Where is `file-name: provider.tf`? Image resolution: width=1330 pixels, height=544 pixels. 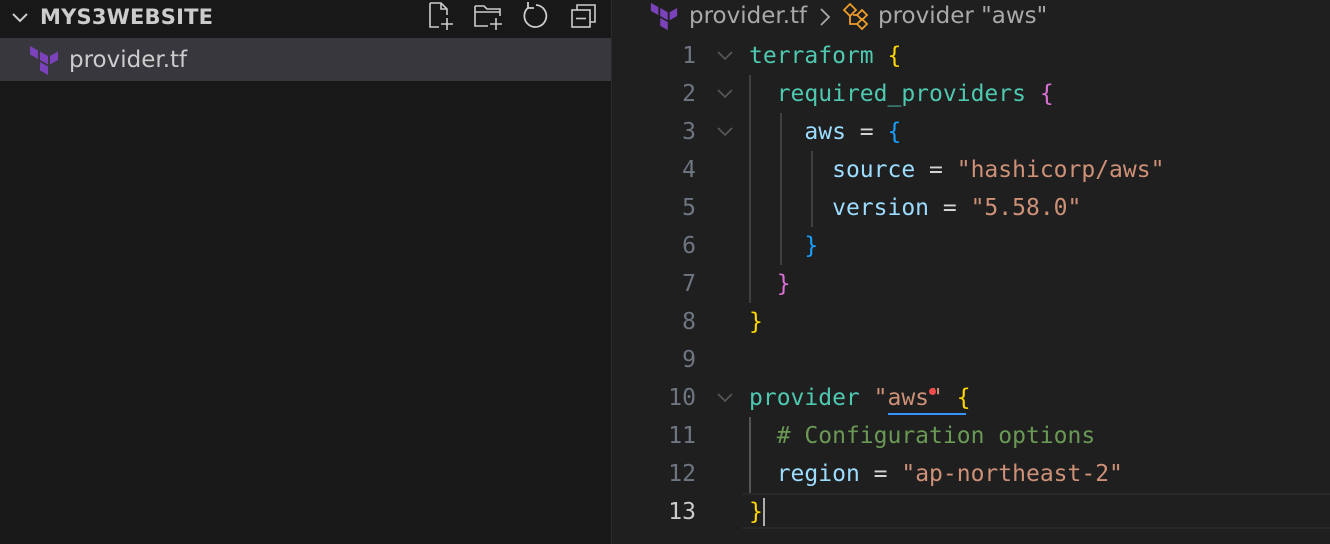
file-name: provider.tf is located at coordinates (128, 60).